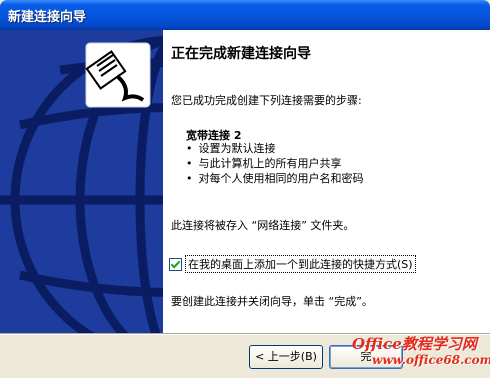 This screenshot has height=378, width=490. Describe the element at coordinates (175, 264) in the screenshot. I see `checkbox-box` at that location.